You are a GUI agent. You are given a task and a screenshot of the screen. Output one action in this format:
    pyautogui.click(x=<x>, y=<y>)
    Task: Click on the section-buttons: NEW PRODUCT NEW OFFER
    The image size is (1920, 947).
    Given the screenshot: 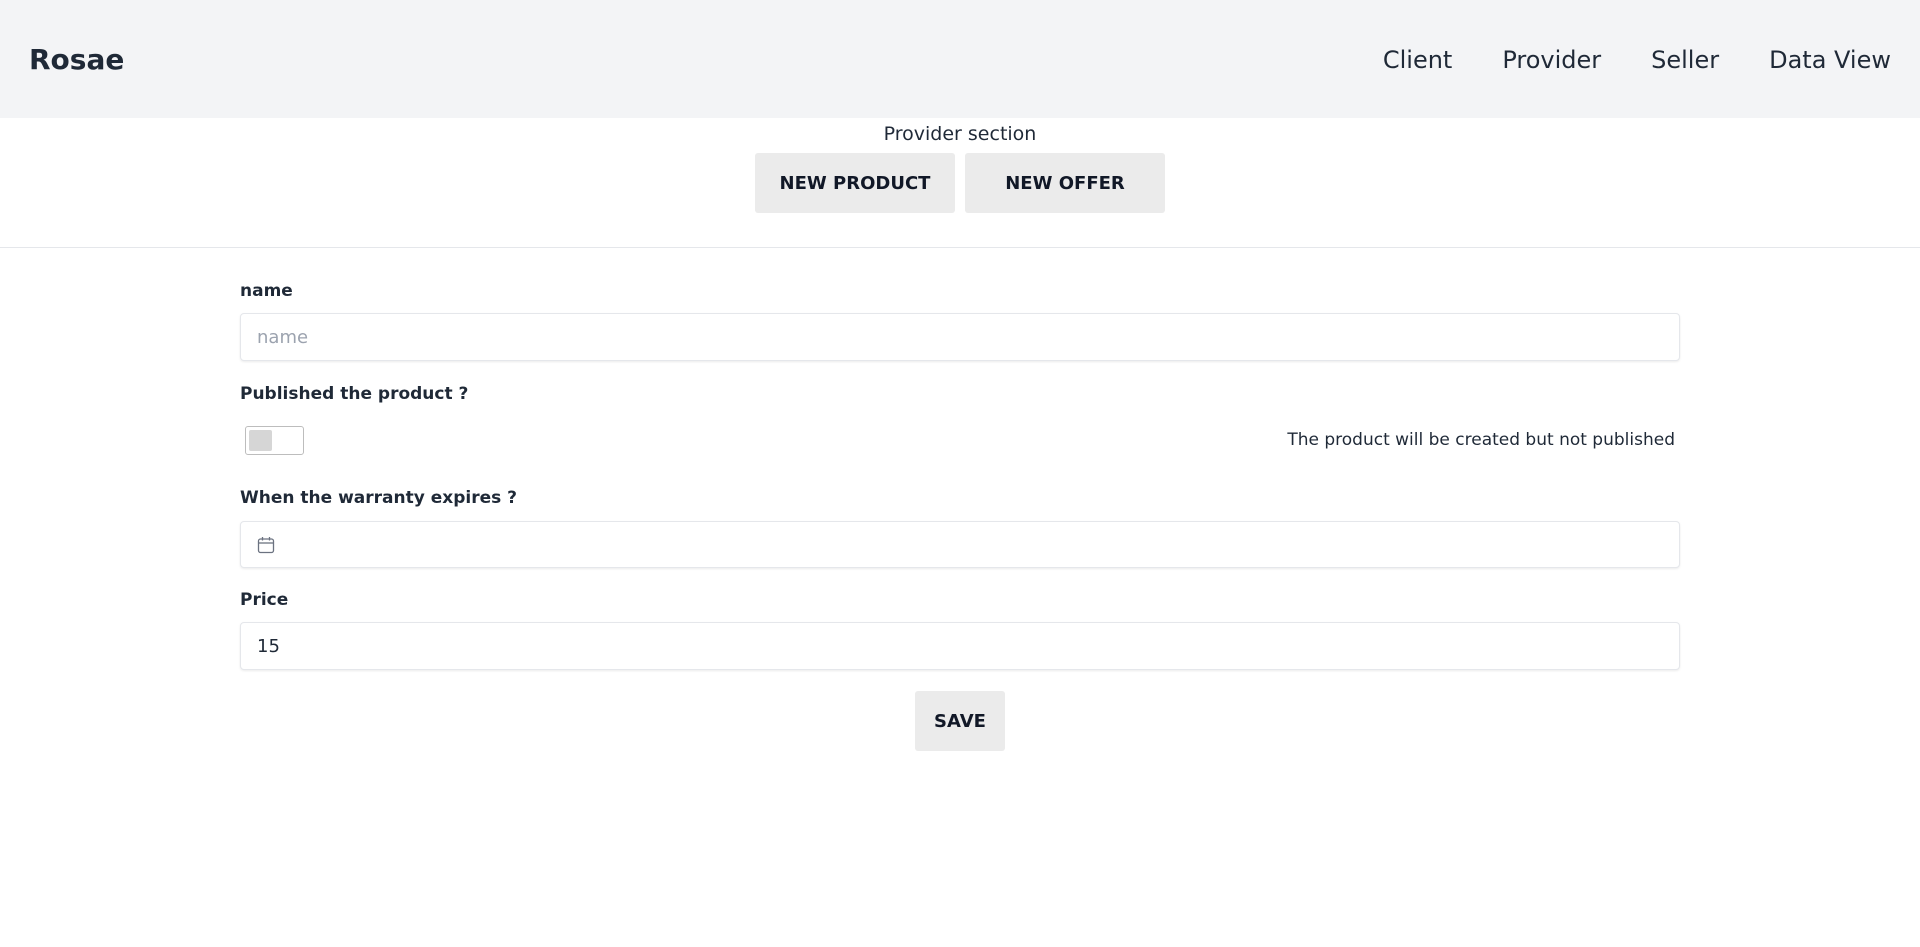 What is the action you would take?
    pyautogui.click(x=960, y=183)
    